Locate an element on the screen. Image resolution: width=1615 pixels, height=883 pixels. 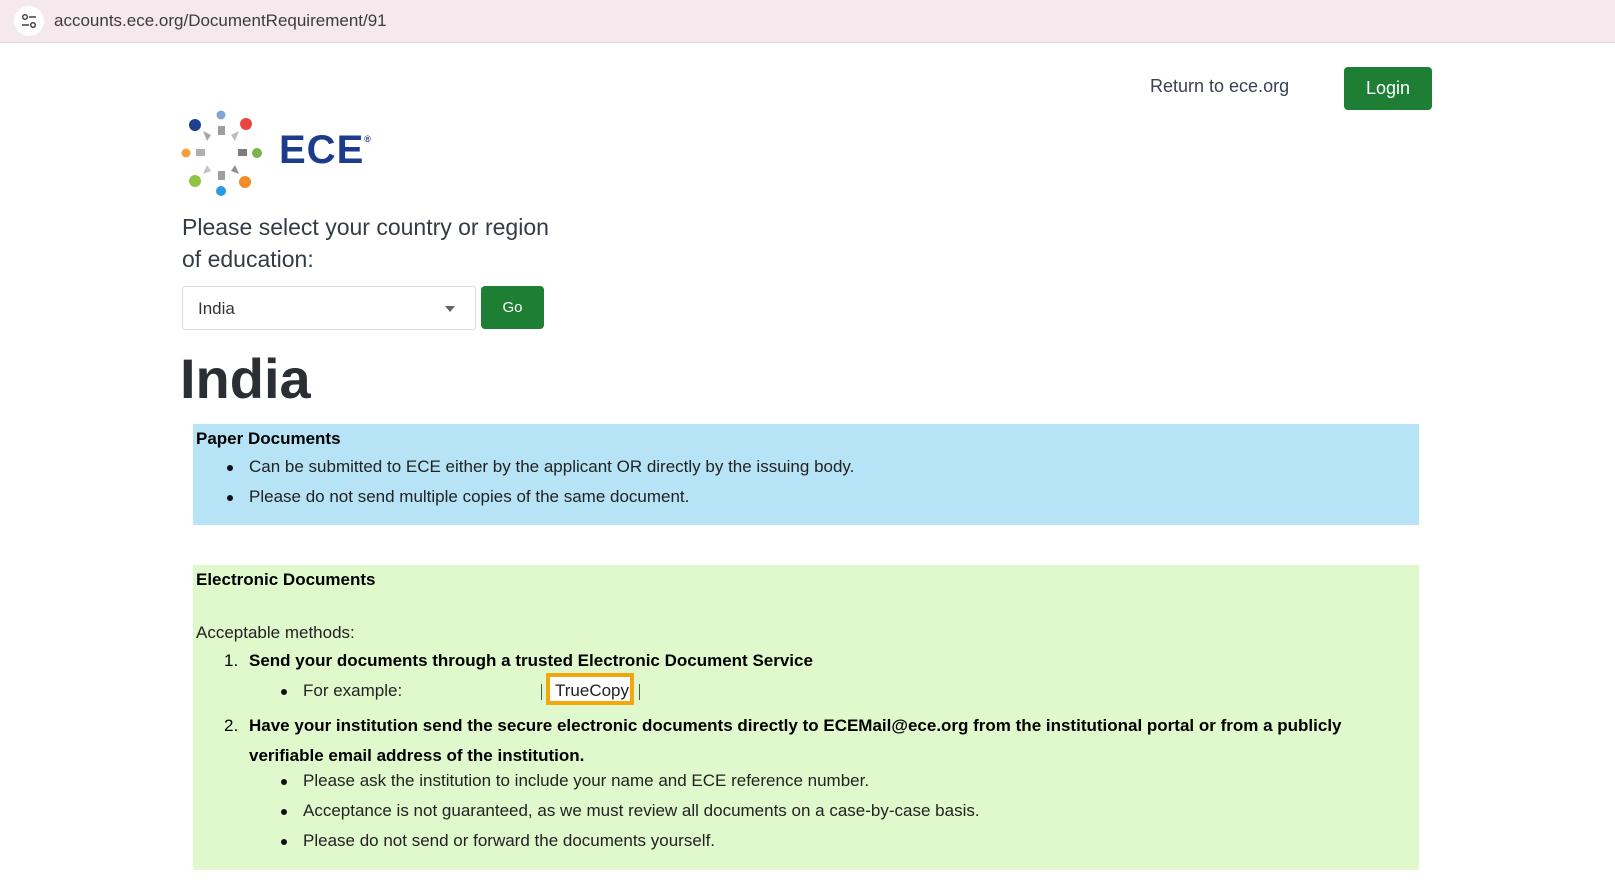
browser-address-bar: accounts.ece.org/DocumentRequirement/91 is located at coordinates (807, 21).